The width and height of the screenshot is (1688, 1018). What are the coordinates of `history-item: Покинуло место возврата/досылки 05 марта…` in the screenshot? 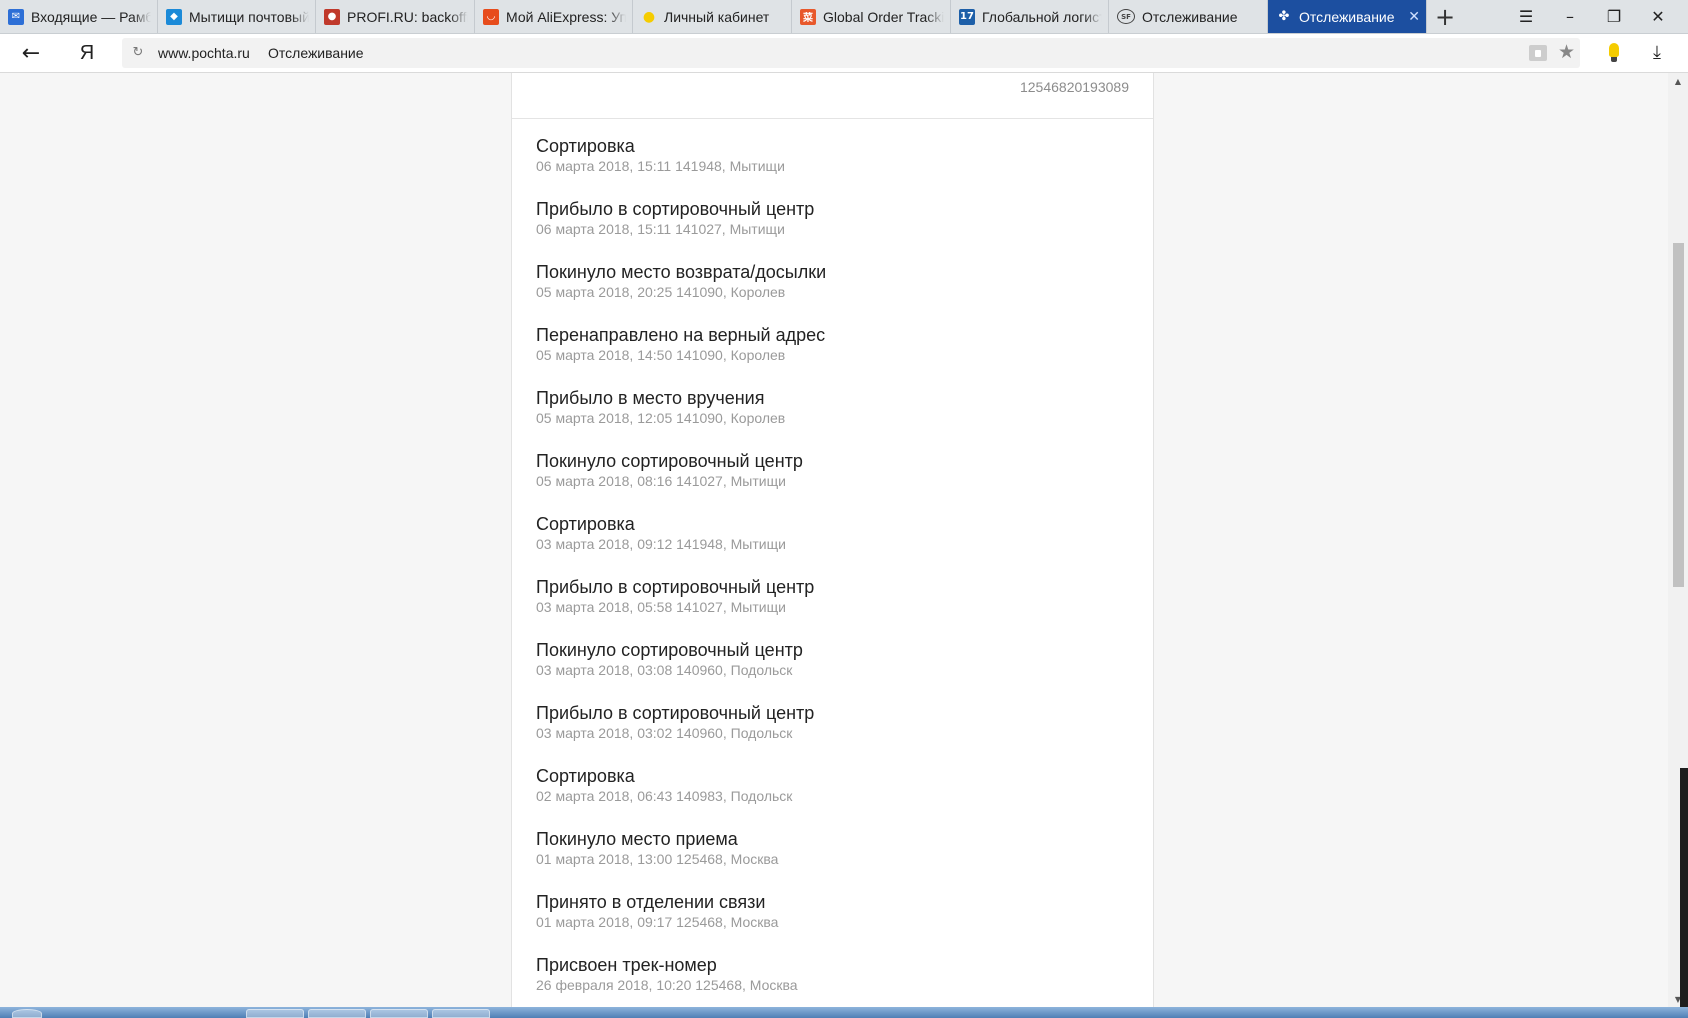 It's located at (836, 292).